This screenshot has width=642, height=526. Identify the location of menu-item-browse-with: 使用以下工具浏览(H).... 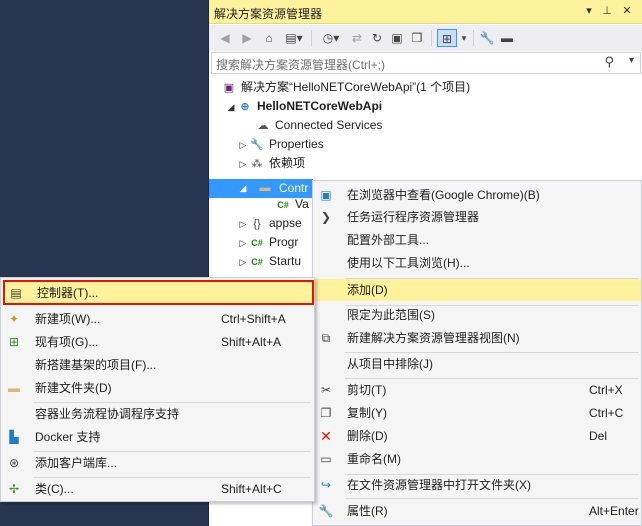
(477, 263).